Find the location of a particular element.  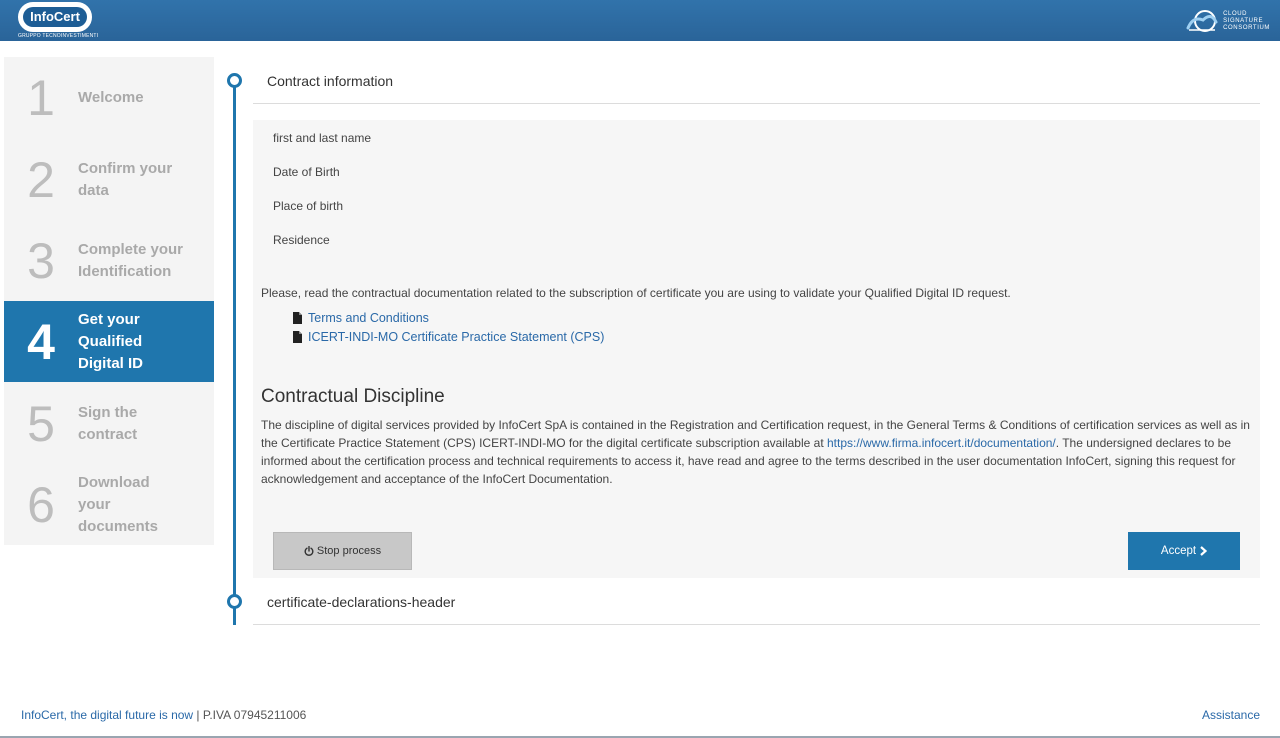

logo-subtitle: GRUPPO TECNOINVESTIMENTI is located at coordinates (58, 36).